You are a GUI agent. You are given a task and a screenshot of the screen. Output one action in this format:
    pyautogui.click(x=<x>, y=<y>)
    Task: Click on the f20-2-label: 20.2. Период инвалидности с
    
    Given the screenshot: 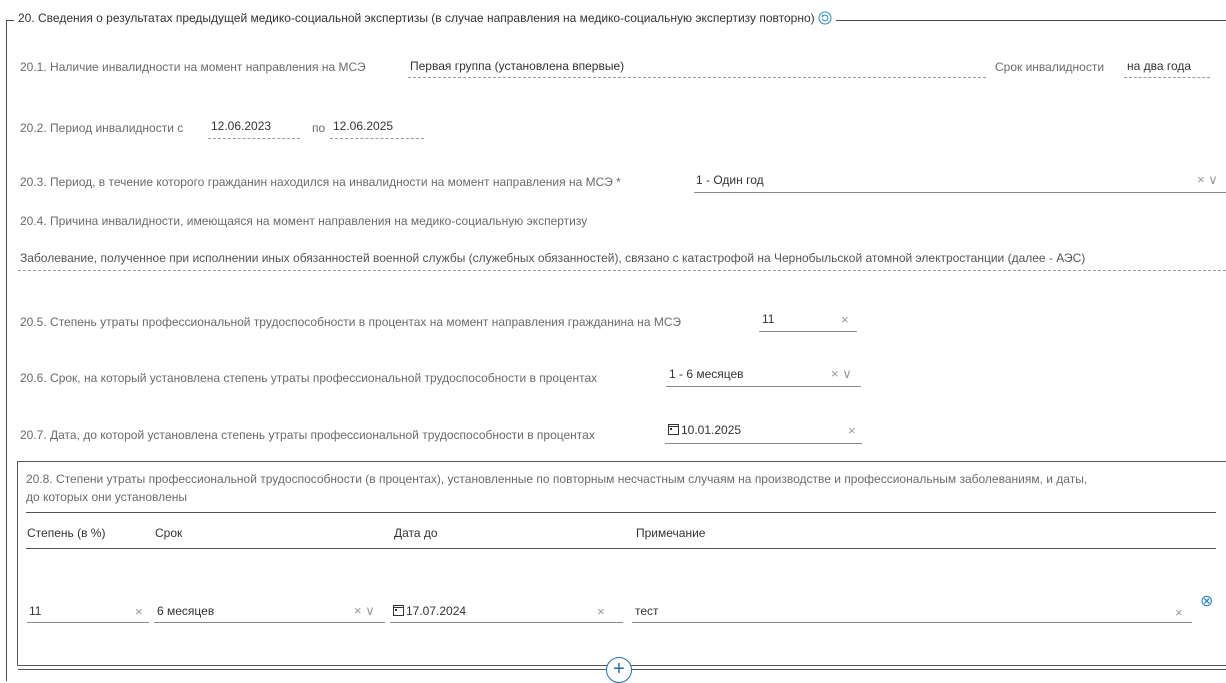 What is the action you would take?
    pyautogui.click(x=102, y=128)
    